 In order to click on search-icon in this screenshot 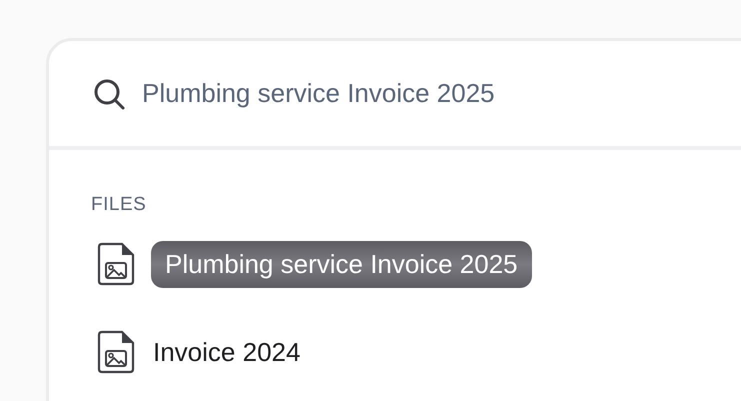, I will do `click(109, 93)`.